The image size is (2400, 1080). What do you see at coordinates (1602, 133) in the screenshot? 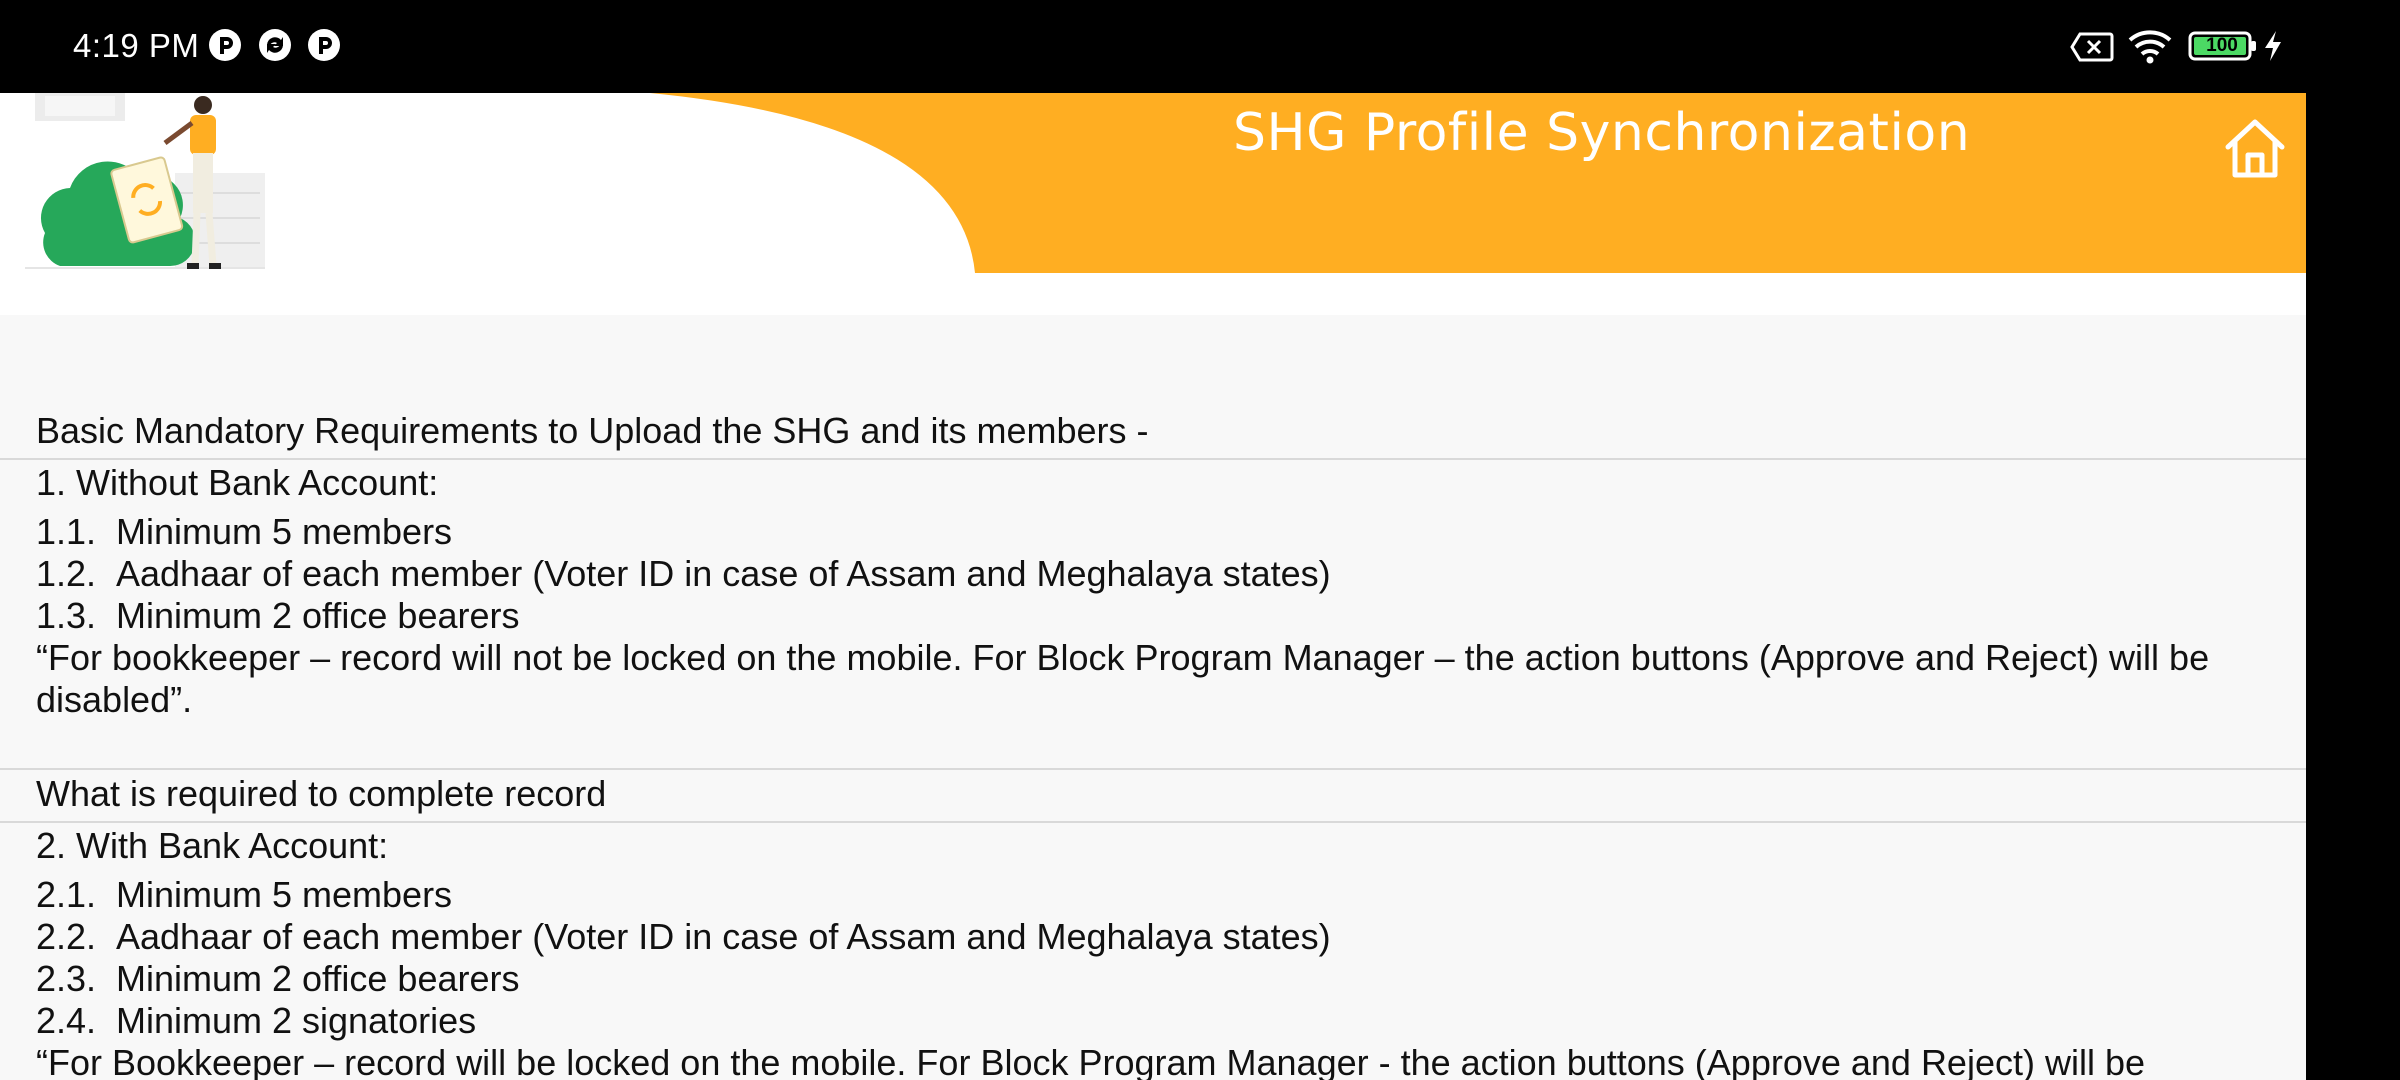
I see `page-title: SHG Profile Synchronization` at bounding box center [1602, 133].